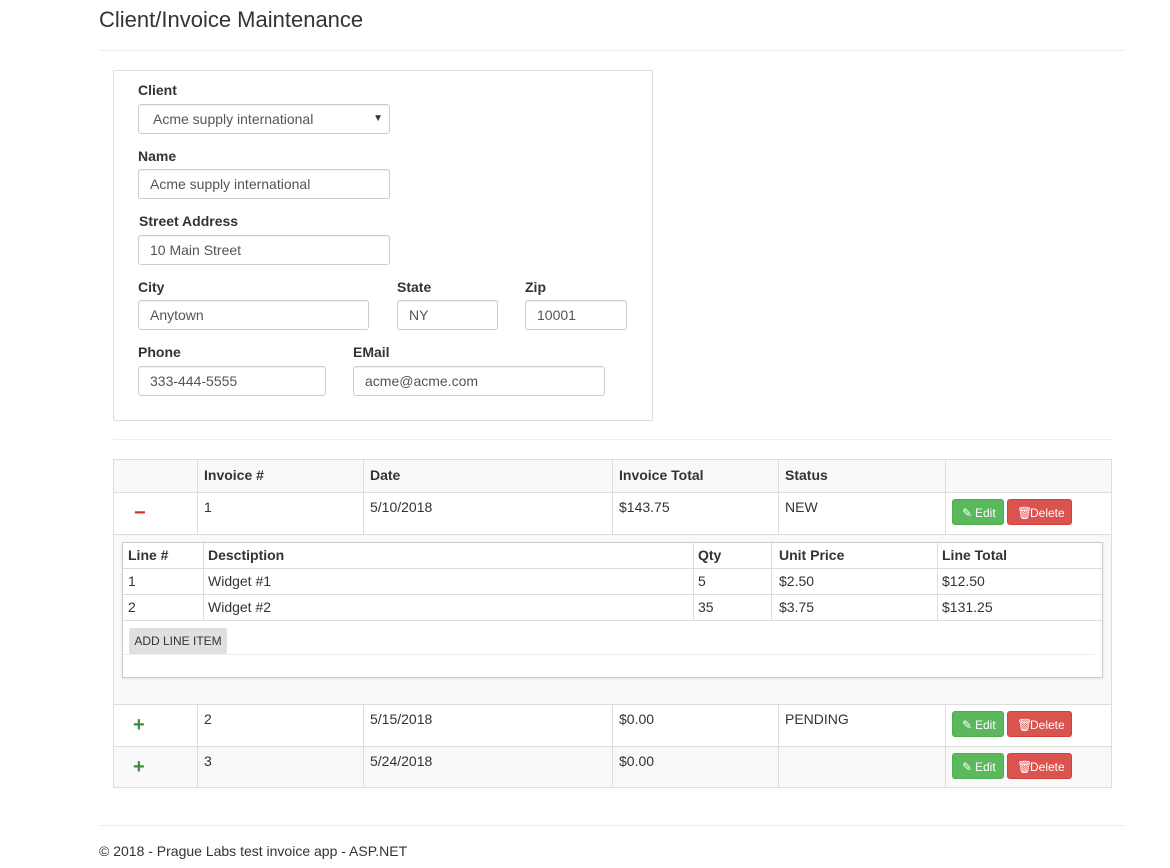 This screenshot has width=1170, height=868. What do you see at coordinates (702, 581) in the screenshot?
I see `line-qty: 5` at bounding box center [702, 581].